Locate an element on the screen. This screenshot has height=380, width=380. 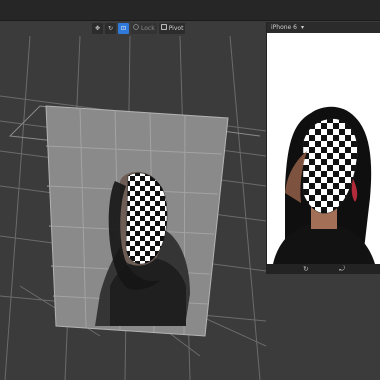
rotate-tool-button: ↻ is located at coordinates (110, 28).